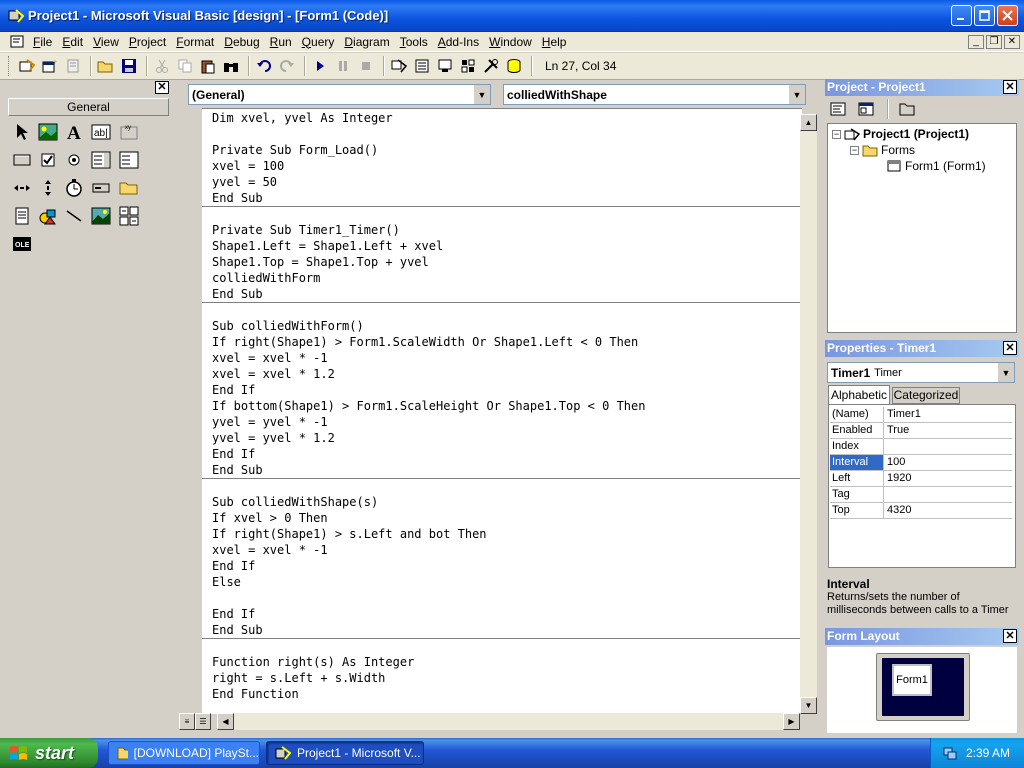 The width and height of the screenshot is (1024, 768). What do you see at coordinates (349, 534) in the screenshot?
I see `code-line: If right(Shape1) > s.Left and bot Then` at bounding box center [349, 534].